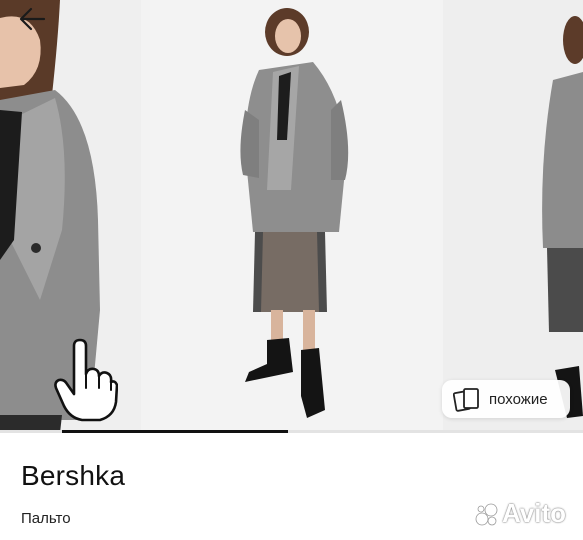 The image size is (583, 540). What do you see at coordinates (534, 513) in the screenshot?
I see `avito-watermark-text: Avito` at bounding box center [534, 513].